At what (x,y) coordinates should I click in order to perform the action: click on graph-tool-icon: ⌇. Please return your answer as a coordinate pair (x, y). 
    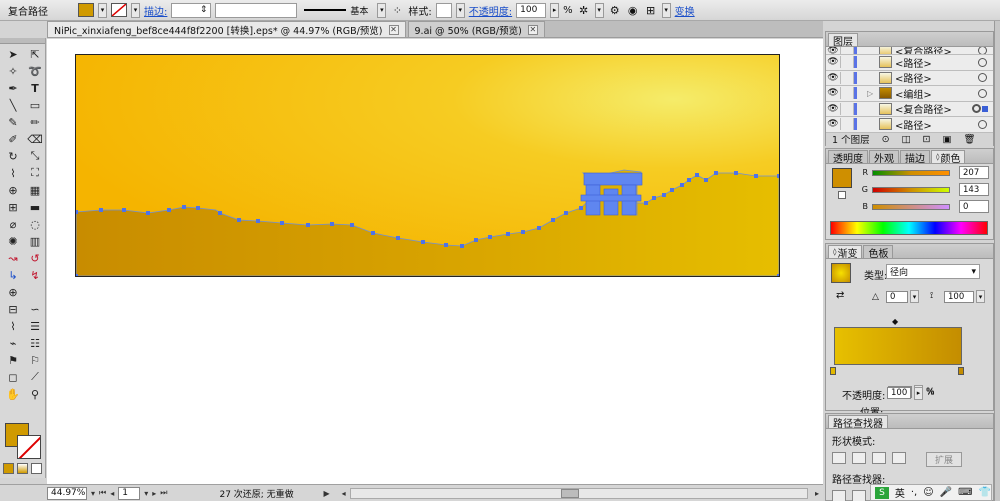
    Looking at the image, I should click on (13, 326).